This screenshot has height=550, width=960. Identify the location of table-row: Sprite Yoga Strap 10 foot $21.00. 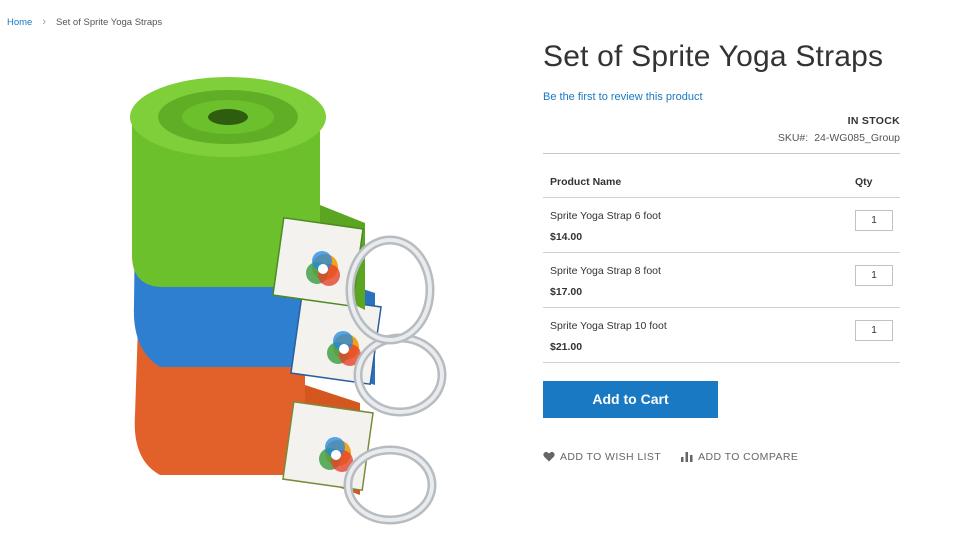
(721, 335).